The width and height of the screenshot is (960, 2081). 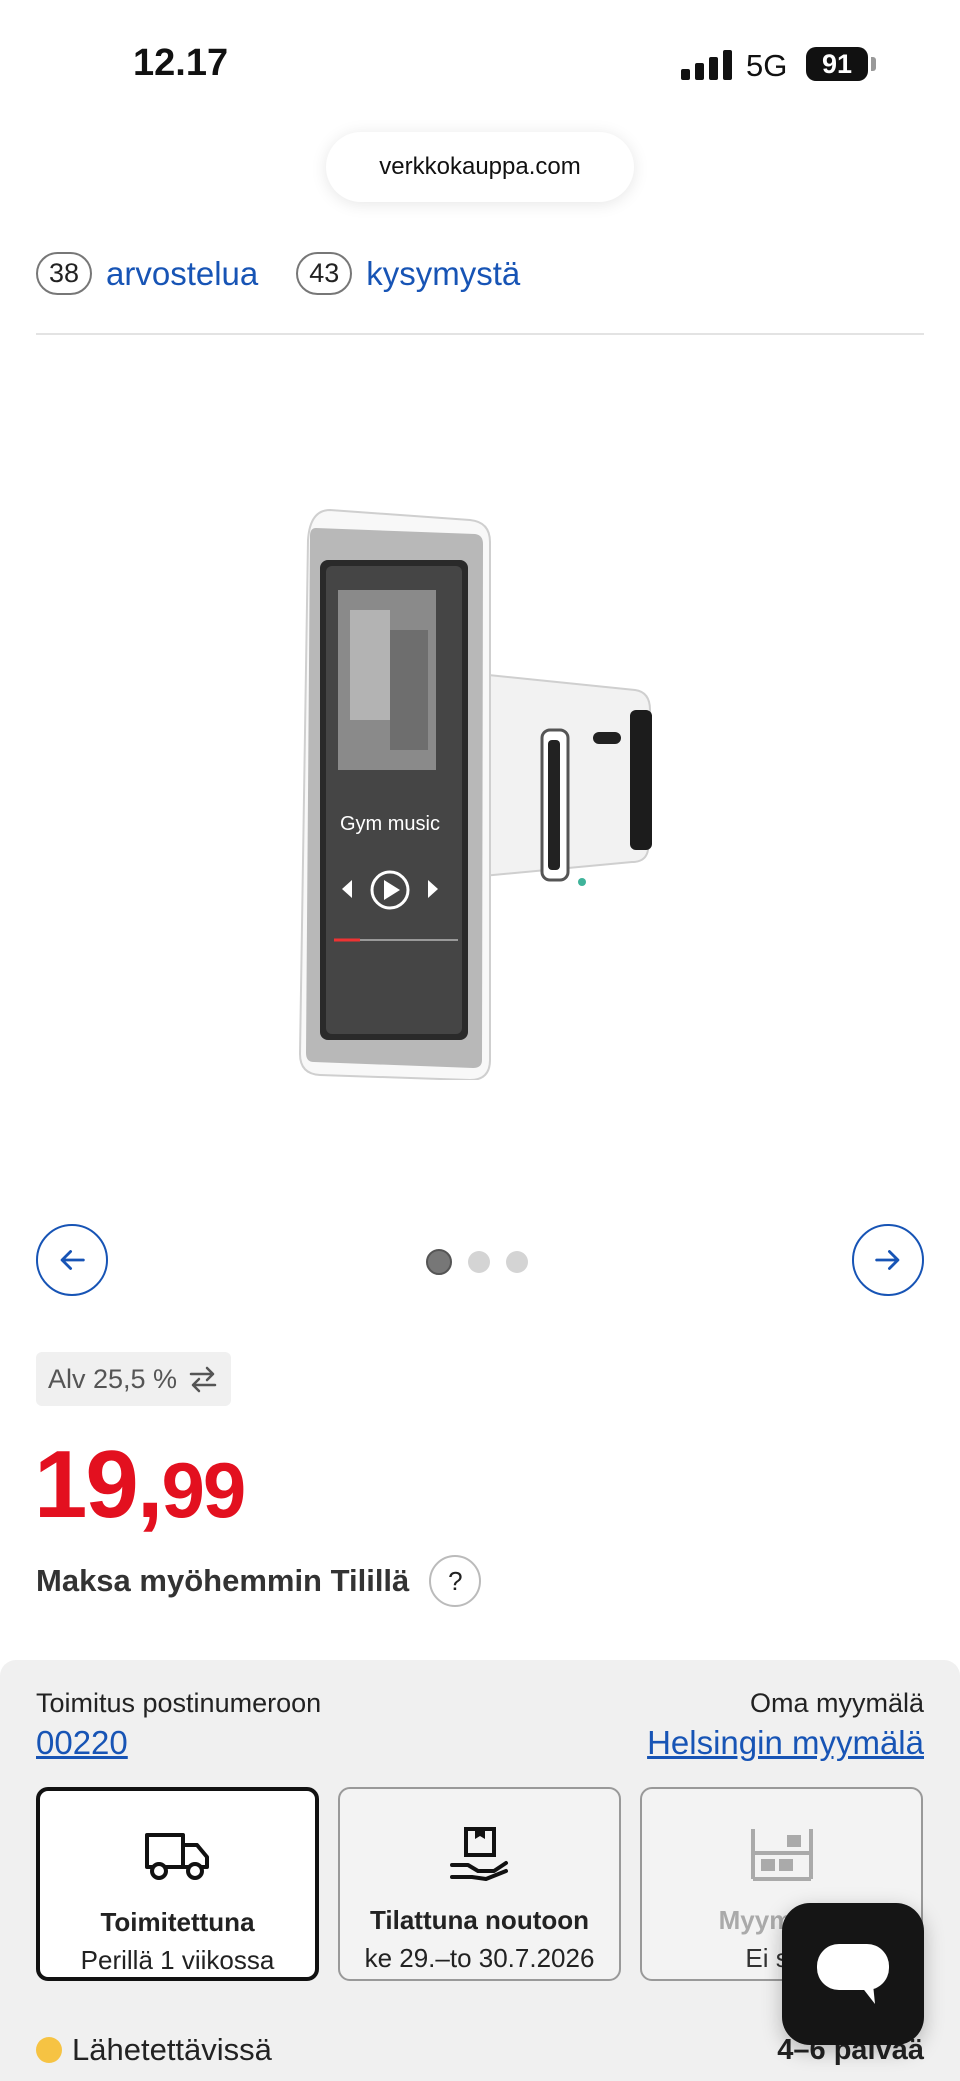 I want to click on divider, so click(x=480, y=334).